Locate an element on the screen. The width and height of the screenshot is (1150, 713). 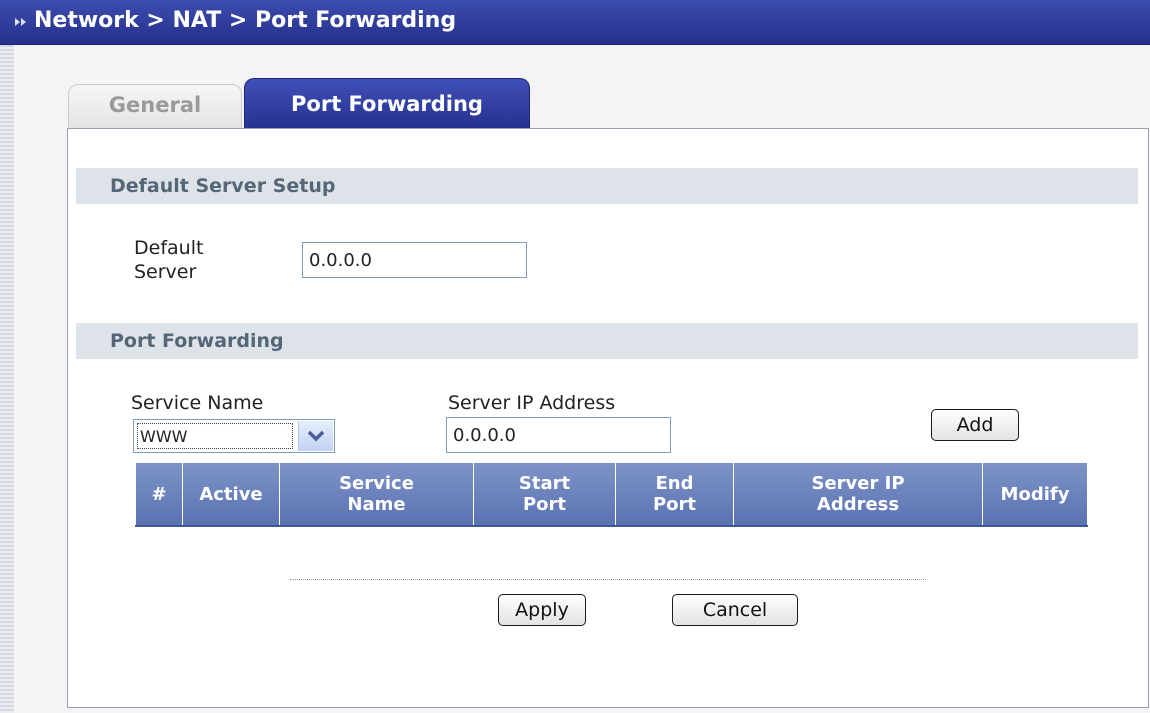
arrow-right-icon is located at coordinates (20, 22).